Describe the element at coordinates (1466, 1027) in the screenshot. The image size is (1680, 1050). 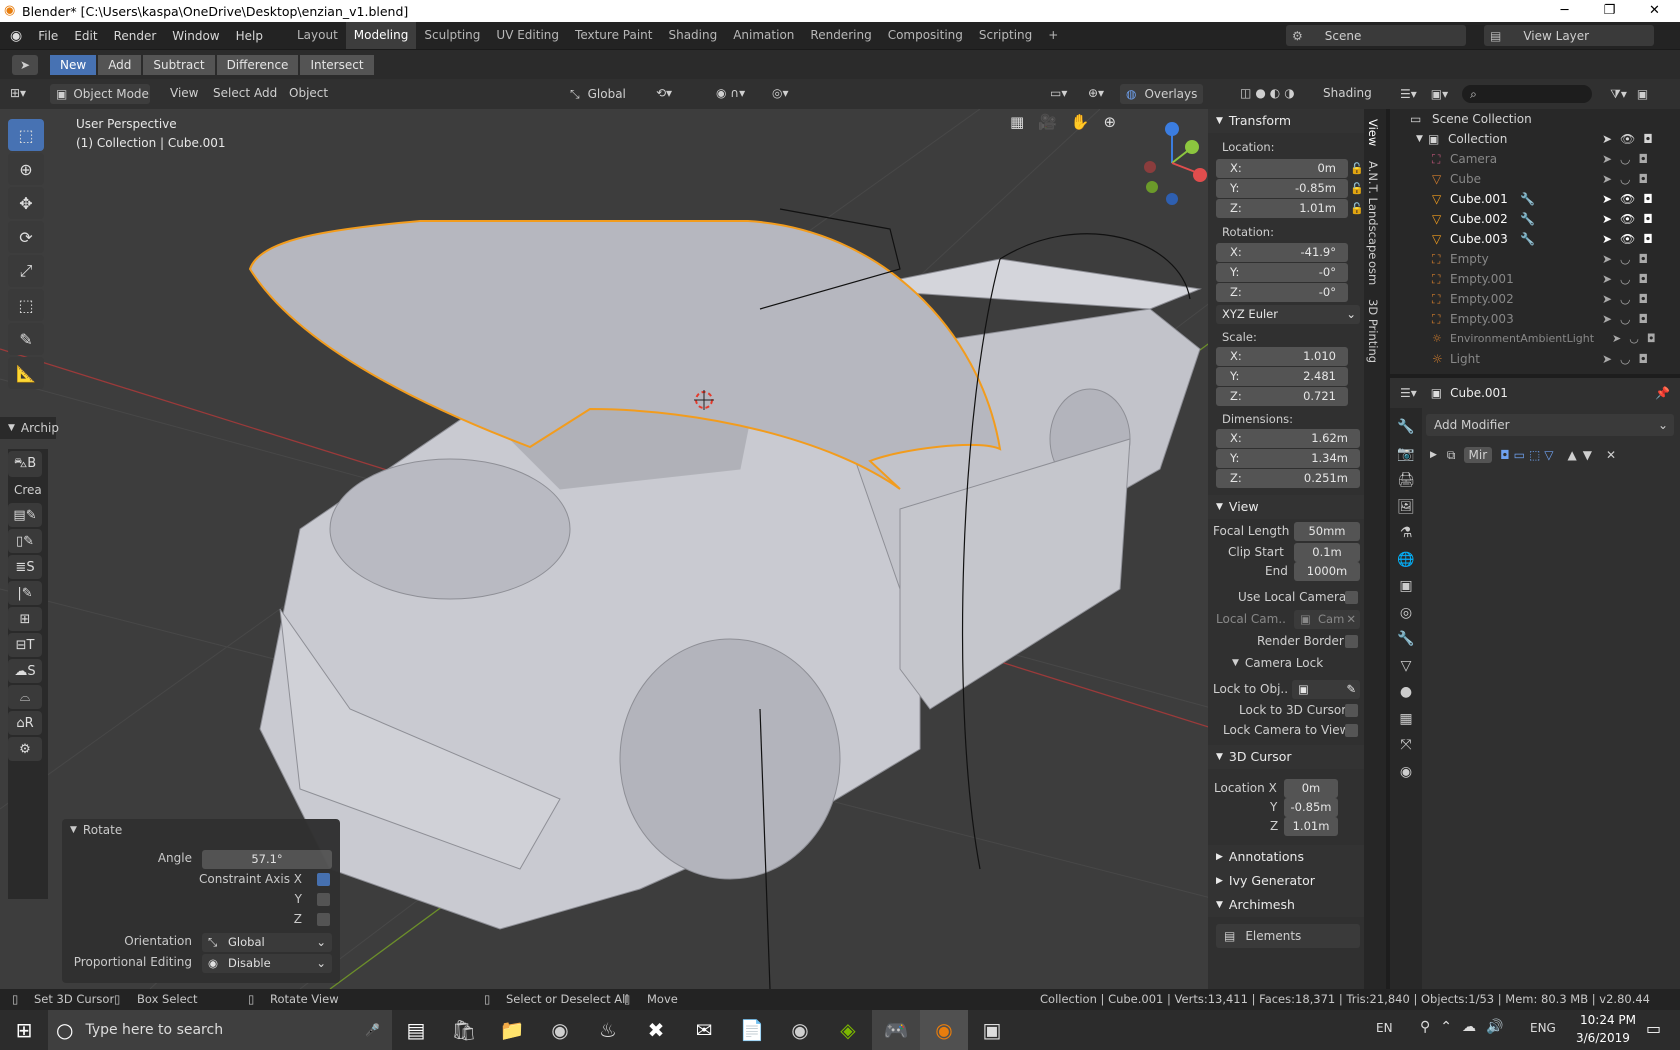
I see `system-tray-icons: ⚲⌃☁🔊` at that location.